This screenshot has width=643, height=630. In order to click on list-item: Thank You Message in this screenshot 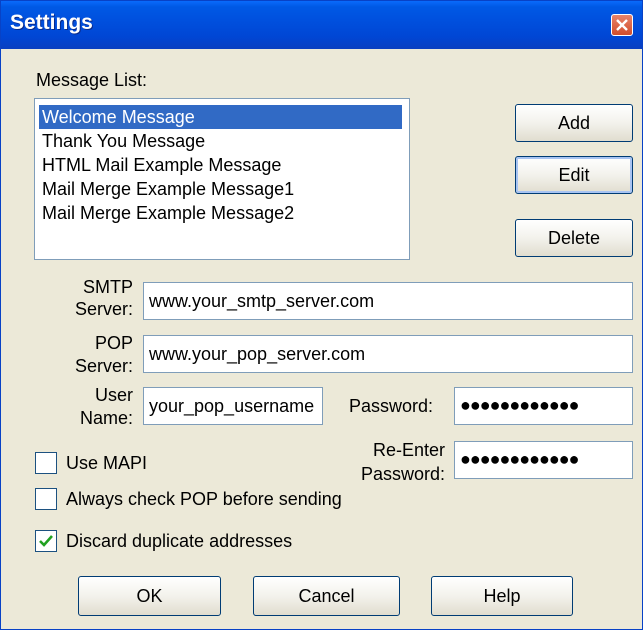, I will do `click(123, 141)`.